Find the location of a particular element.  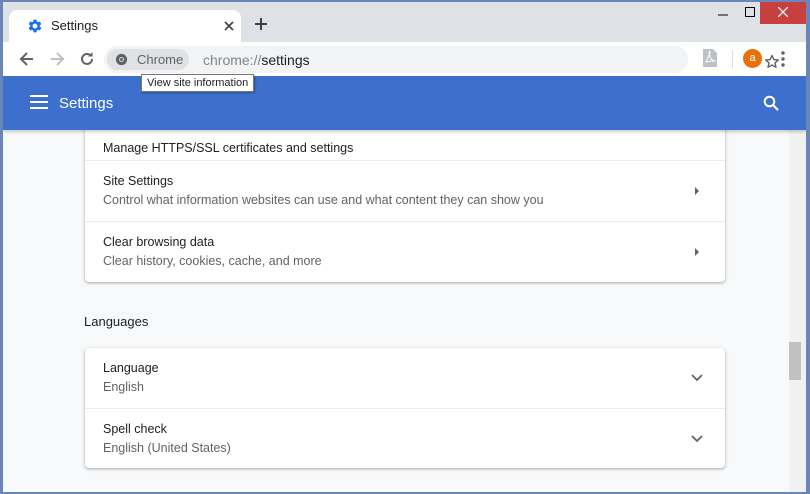

row-title: Language is located at coordinates (131, 368).